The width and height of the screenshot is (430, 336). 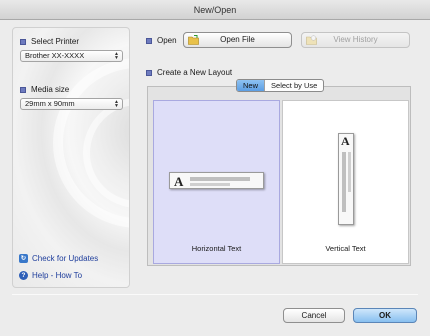 I want to click on create-layout-label: Create a New Layout, so click(x=195, y=72).